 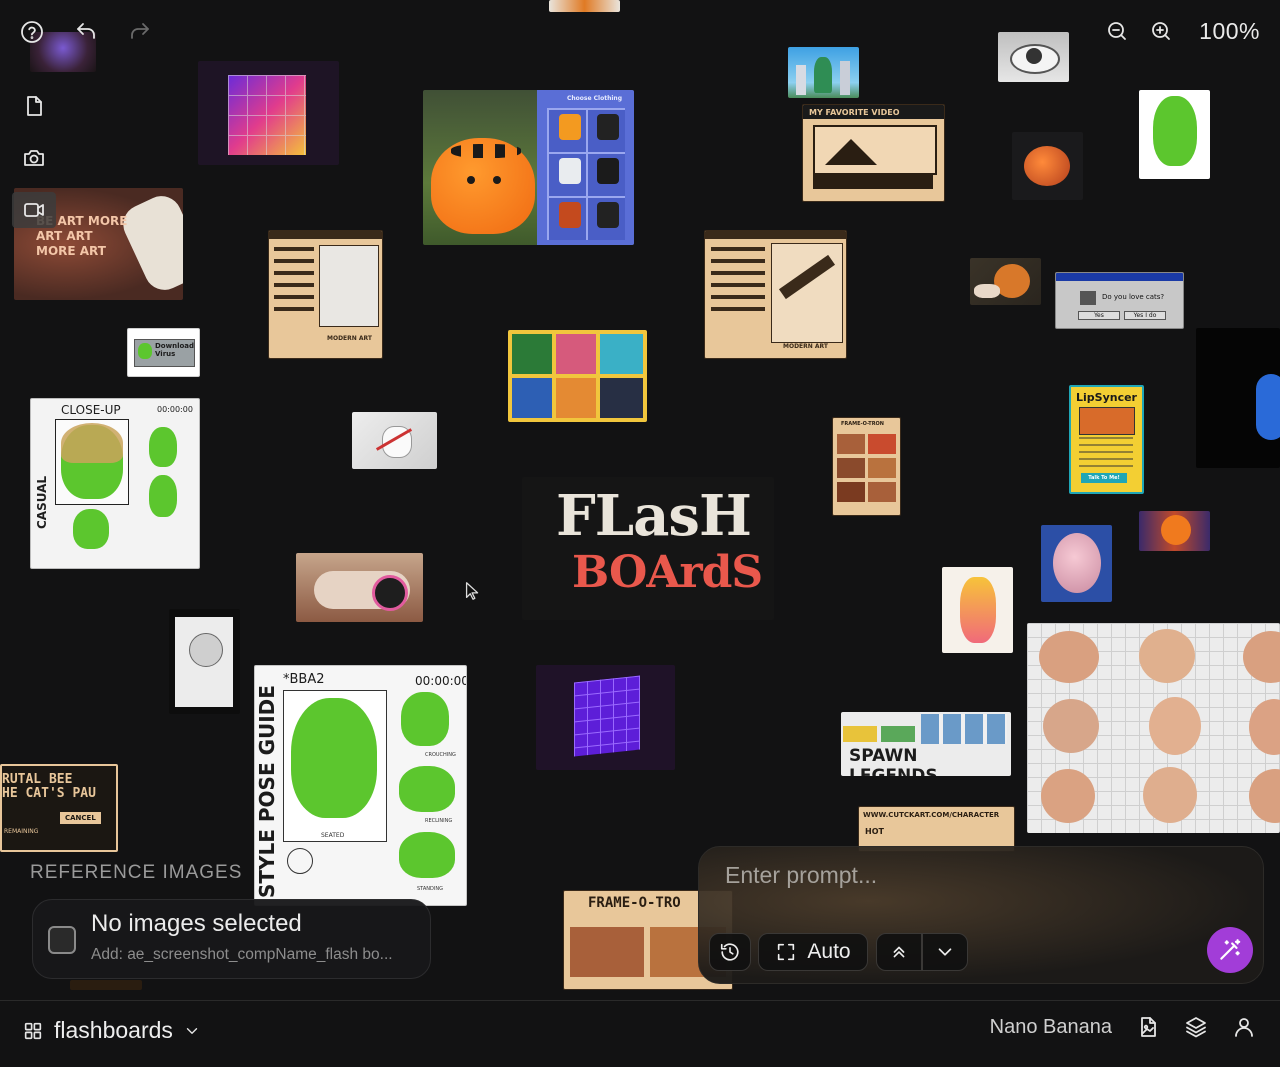 I want to click on thumbnail-purple-cube, so click(x=605, y=717).